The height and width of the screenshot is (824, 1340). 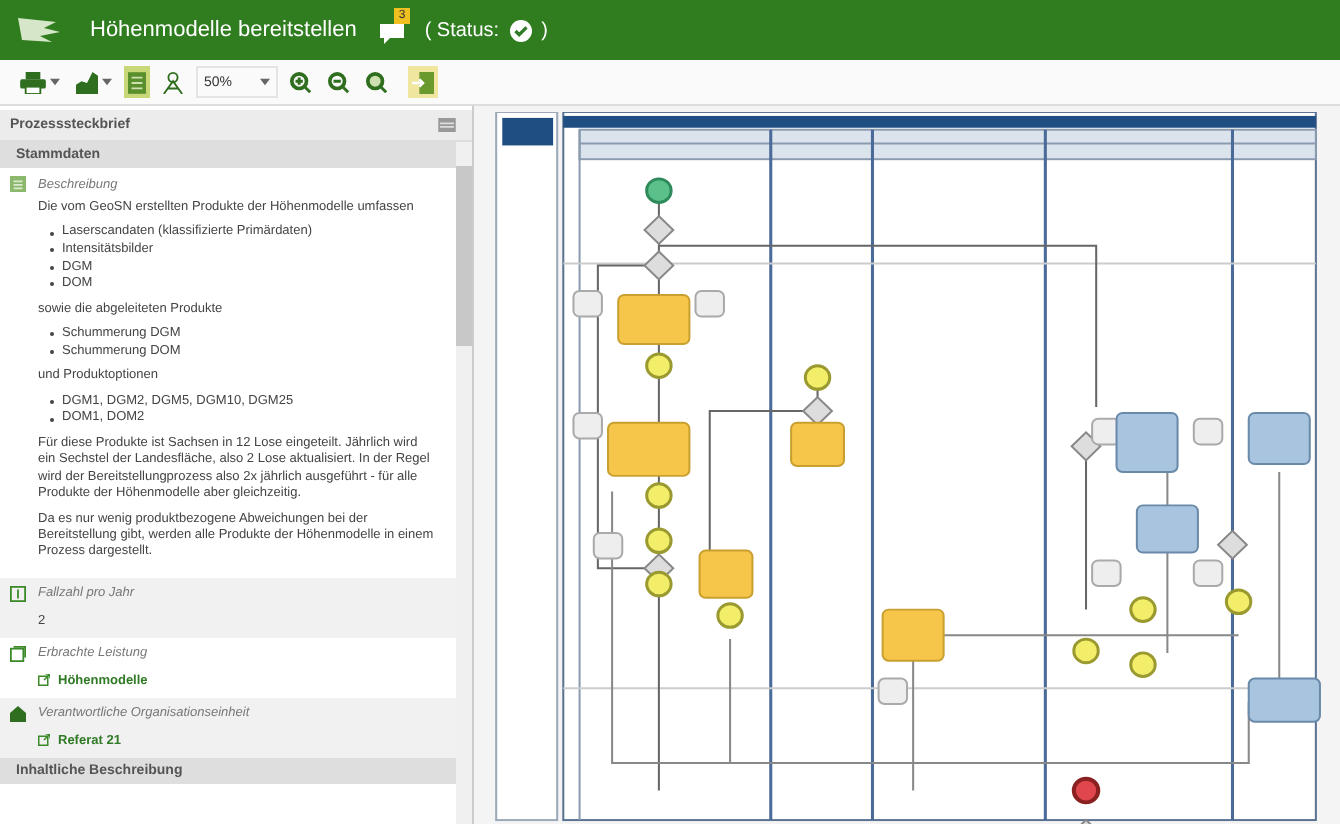 What do you see at coordinates (18, 593) in the screenshot?
I see `number-icon` at bounding box center [18, 593].